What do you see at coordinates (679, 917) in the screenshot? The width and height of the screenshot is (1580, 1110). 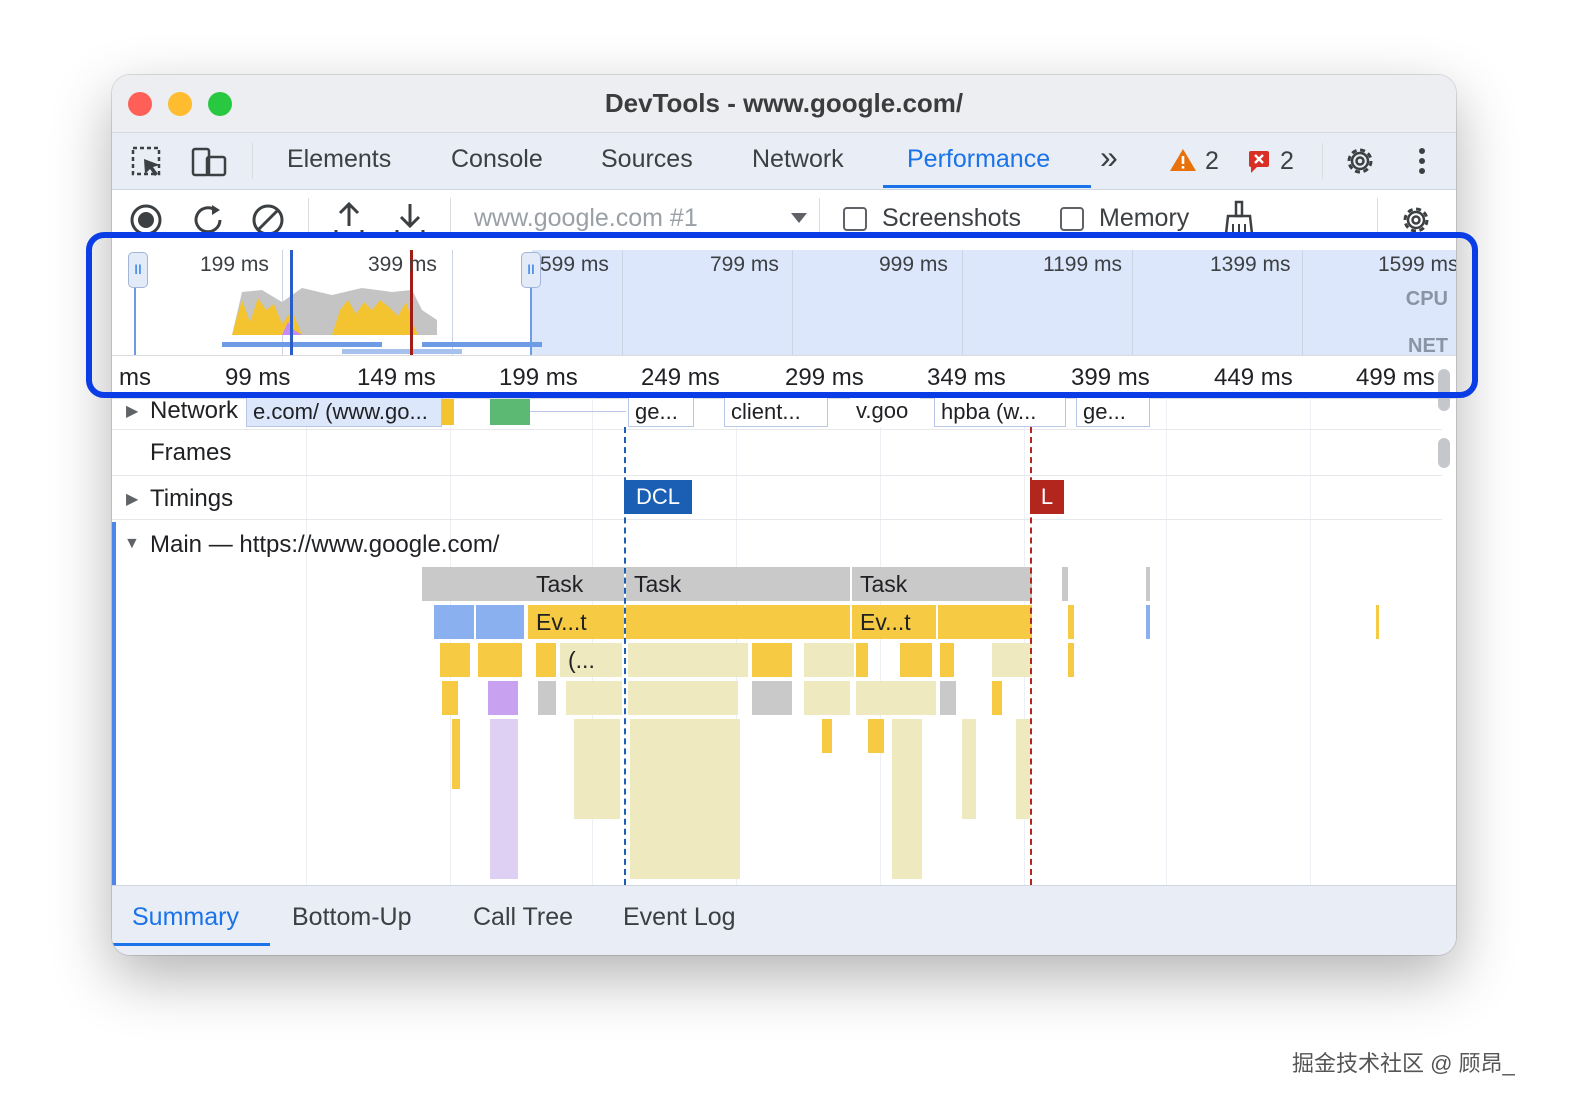 I see `tab-event-log: Event Log` at bounding box center [679, 917].